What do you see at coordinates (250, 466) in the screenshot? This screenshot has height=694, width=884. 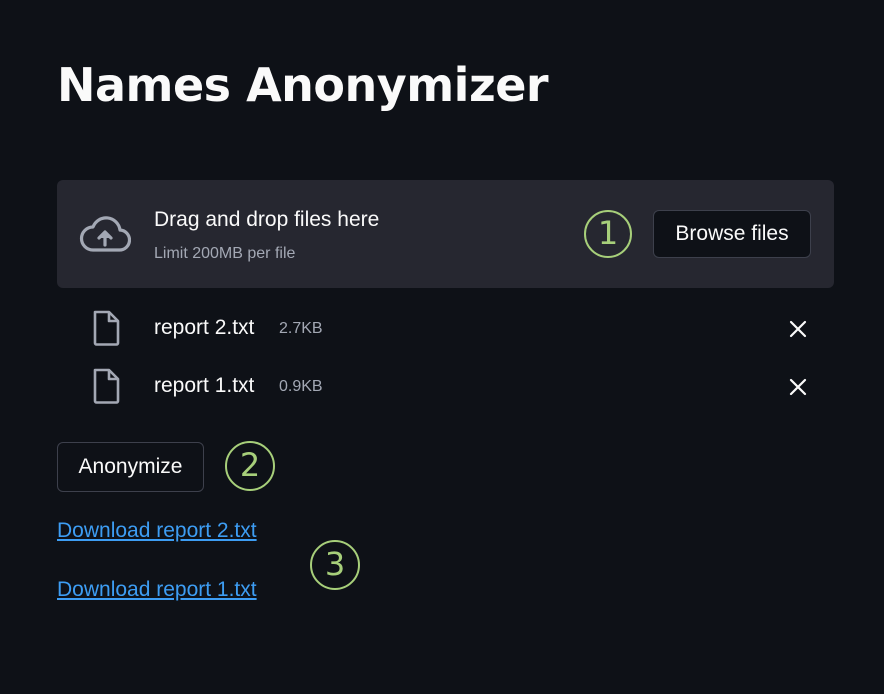 I see `callout-2: 2` at bounding box center [250, 466].